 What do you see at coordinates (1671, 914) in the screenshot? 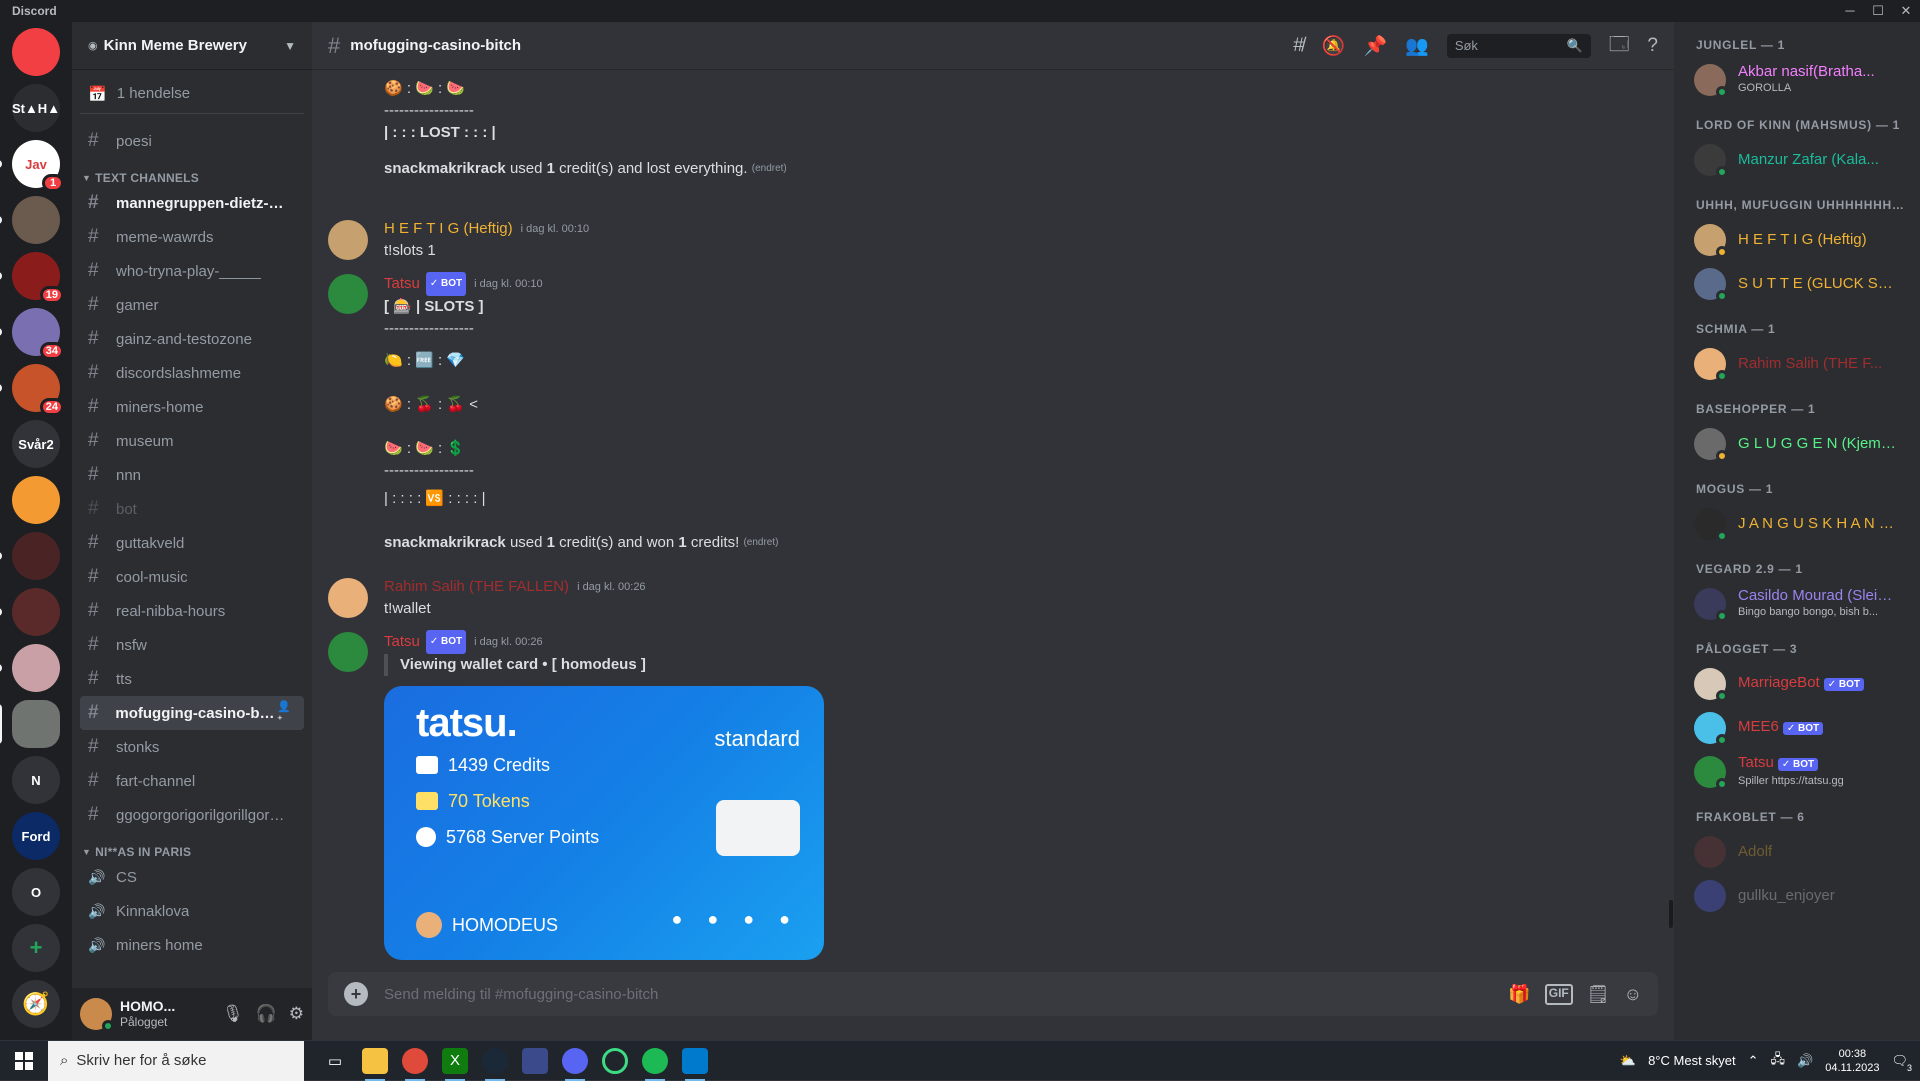
I see `scrollbar-thumb` at bounding box center [1671, 914].